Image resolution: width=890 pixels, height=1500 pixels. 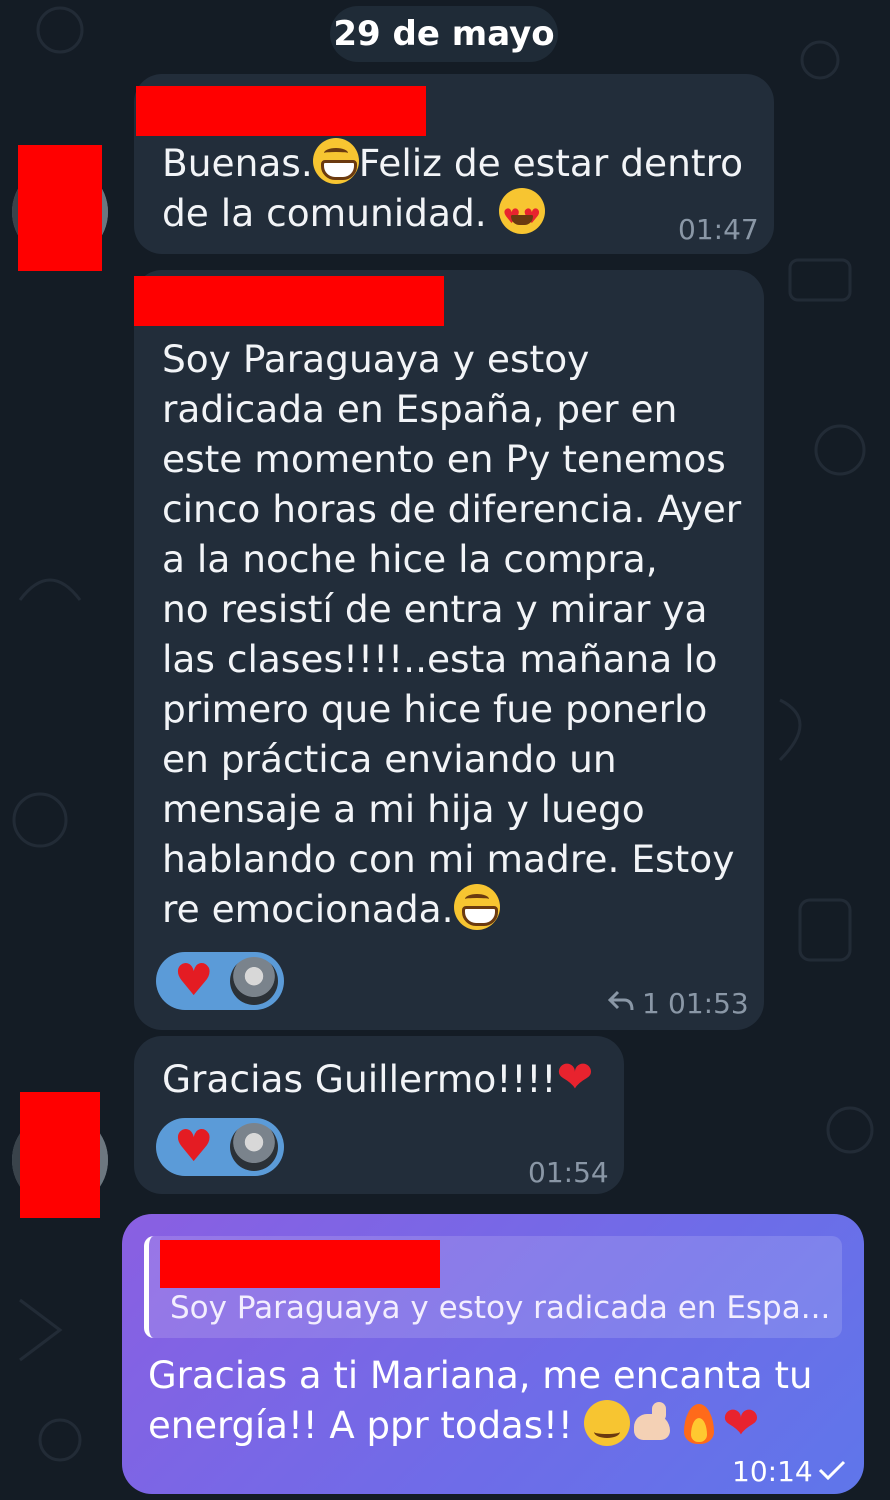 What do you see at coordinates (718, 229) in the screenshot?
I see `message-1-time: 01:47` at bounding box center [718, 229].